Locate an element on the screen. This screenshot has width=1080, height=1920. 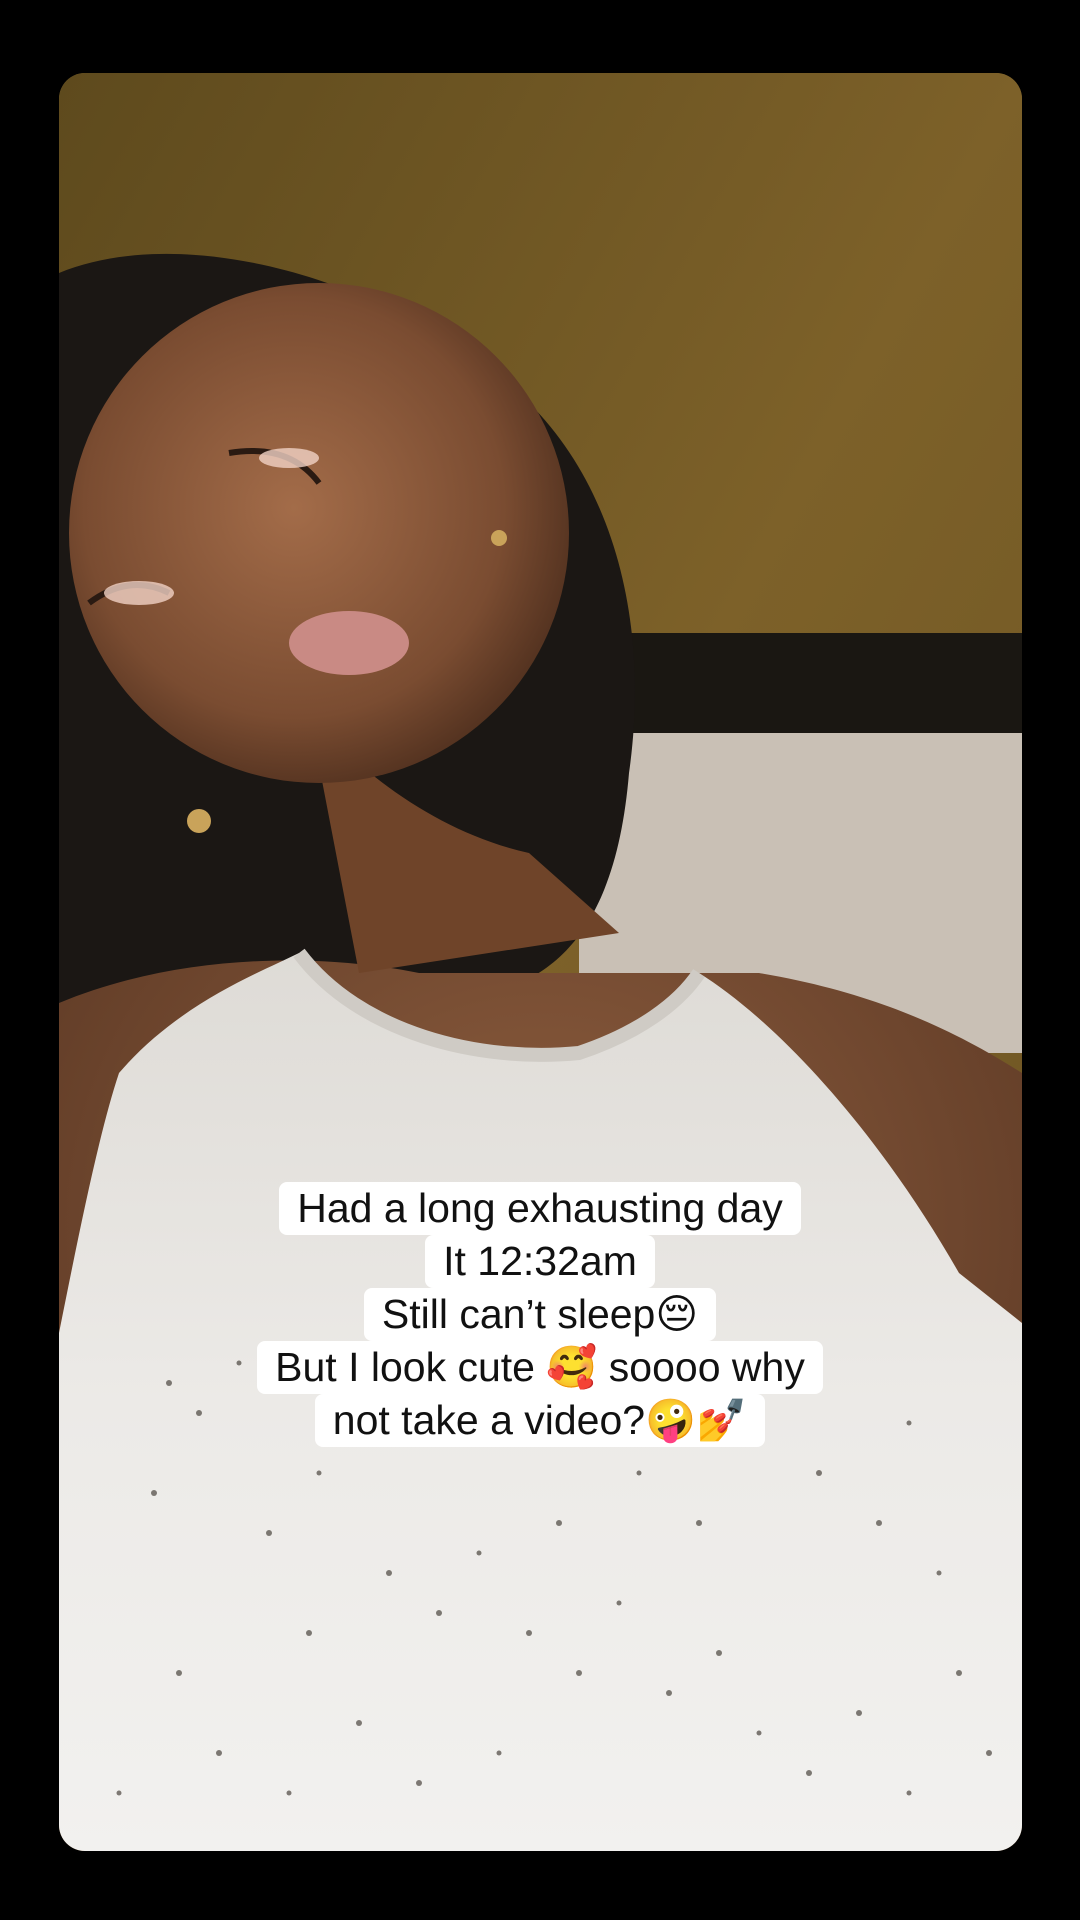
caption-line-1: Had a long exhausting day is located at coordinates (540, 1208).